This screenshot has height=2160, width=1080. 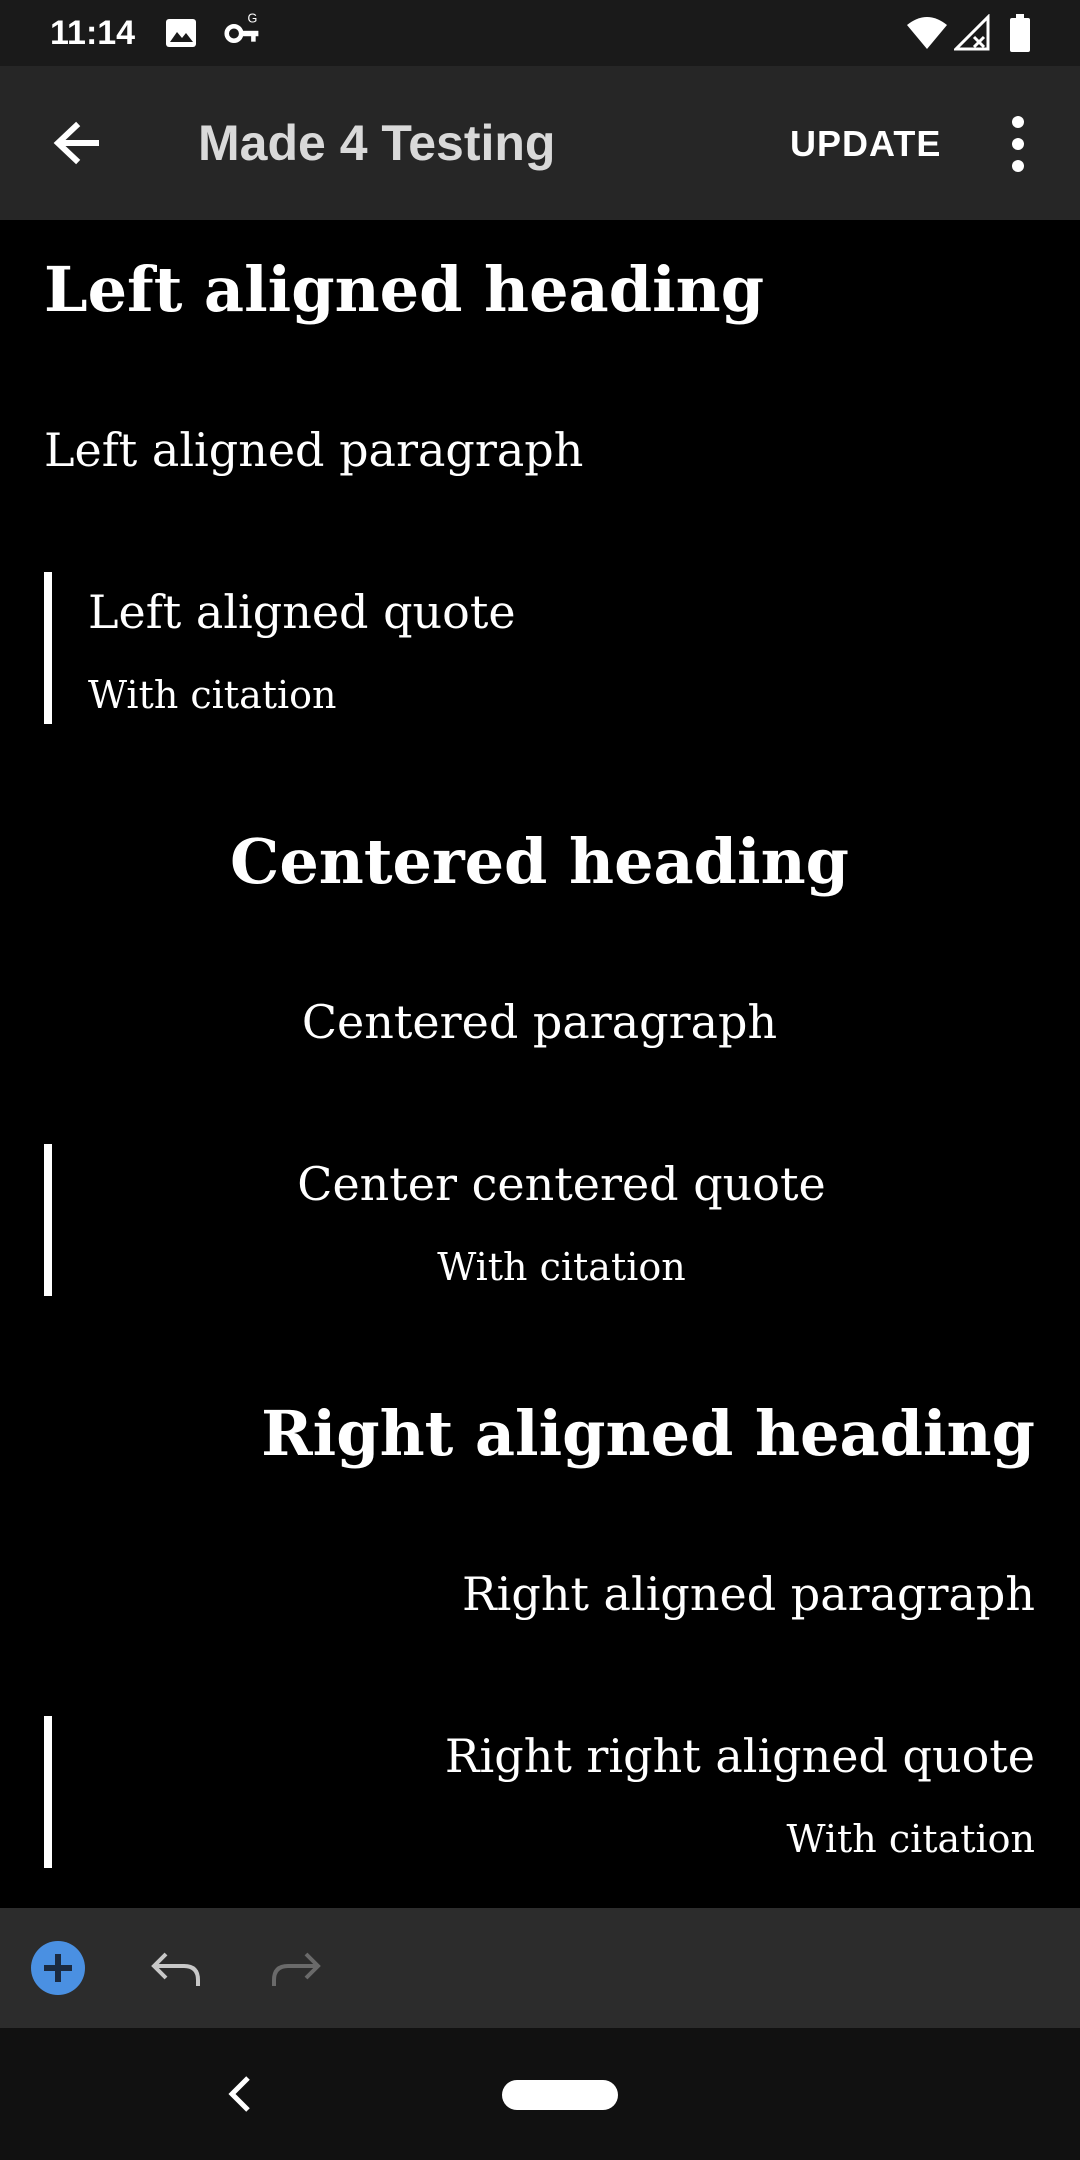 I want to click on quote-text: Left aligned quote, so click(x=561, y=612).